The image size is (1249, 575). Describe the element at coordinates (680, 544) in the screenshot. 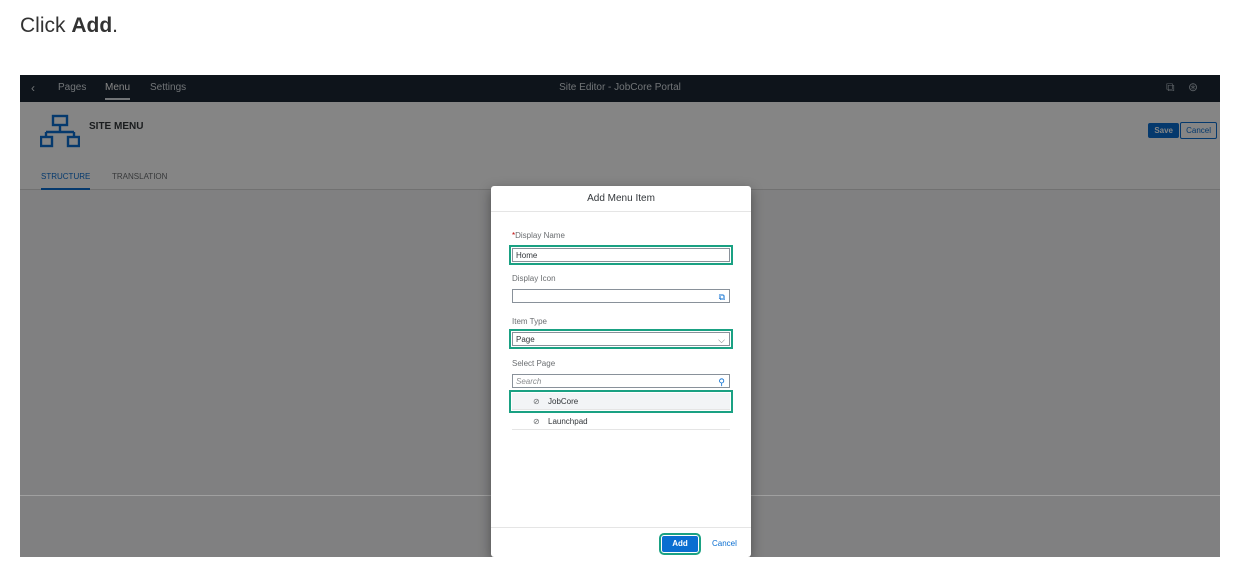

I see `add-button: Add` at that location.